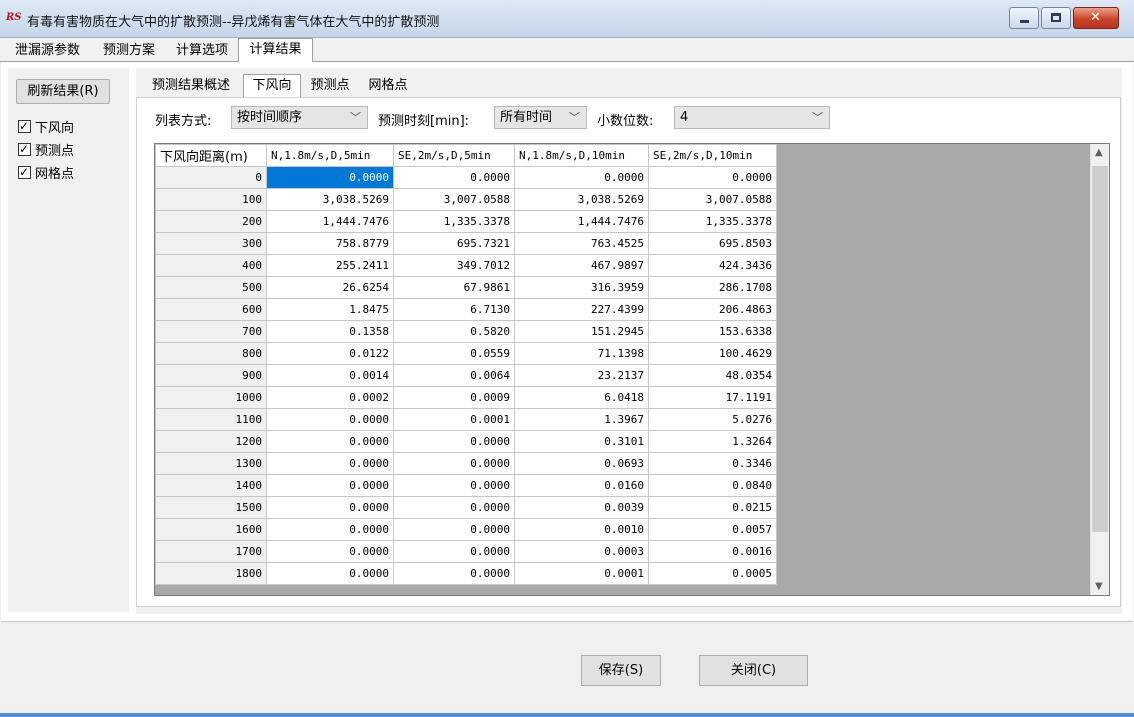 This screenshot has height=717, width=1134. I want to click on table-cell: 6.7130, so click(454, 309).